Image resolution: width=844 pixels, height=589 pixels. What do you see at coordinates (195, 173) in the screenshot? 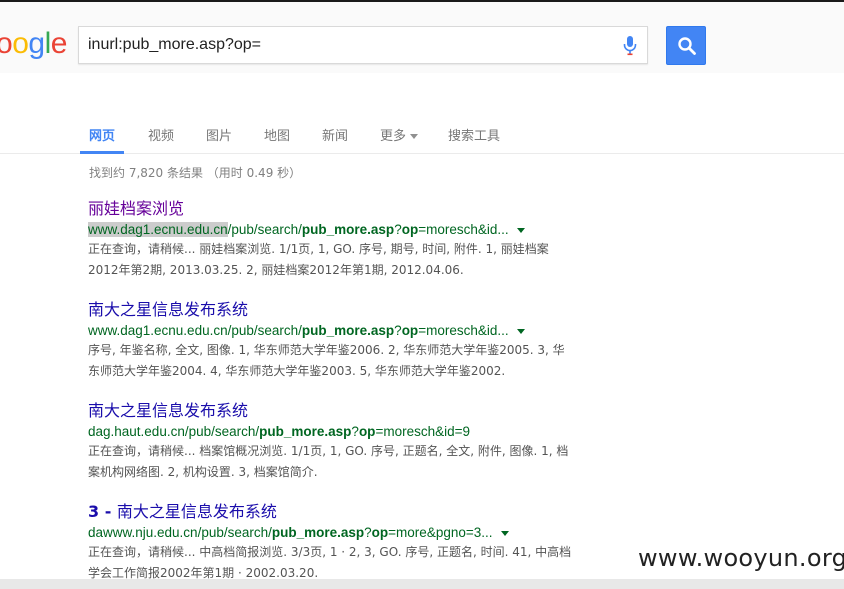
I see `result-stats: 找到约 7,820 条结果 （用时 0.49 秒）` at bounding box center [195, 173].